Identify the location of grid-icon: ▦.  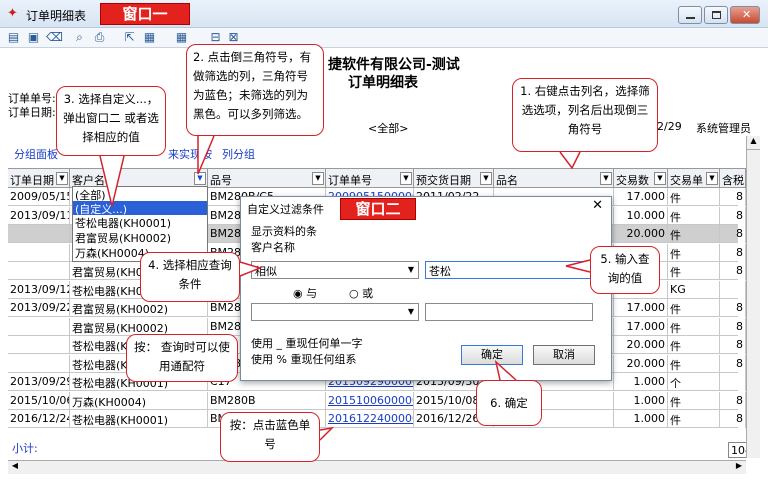
(181, 37).